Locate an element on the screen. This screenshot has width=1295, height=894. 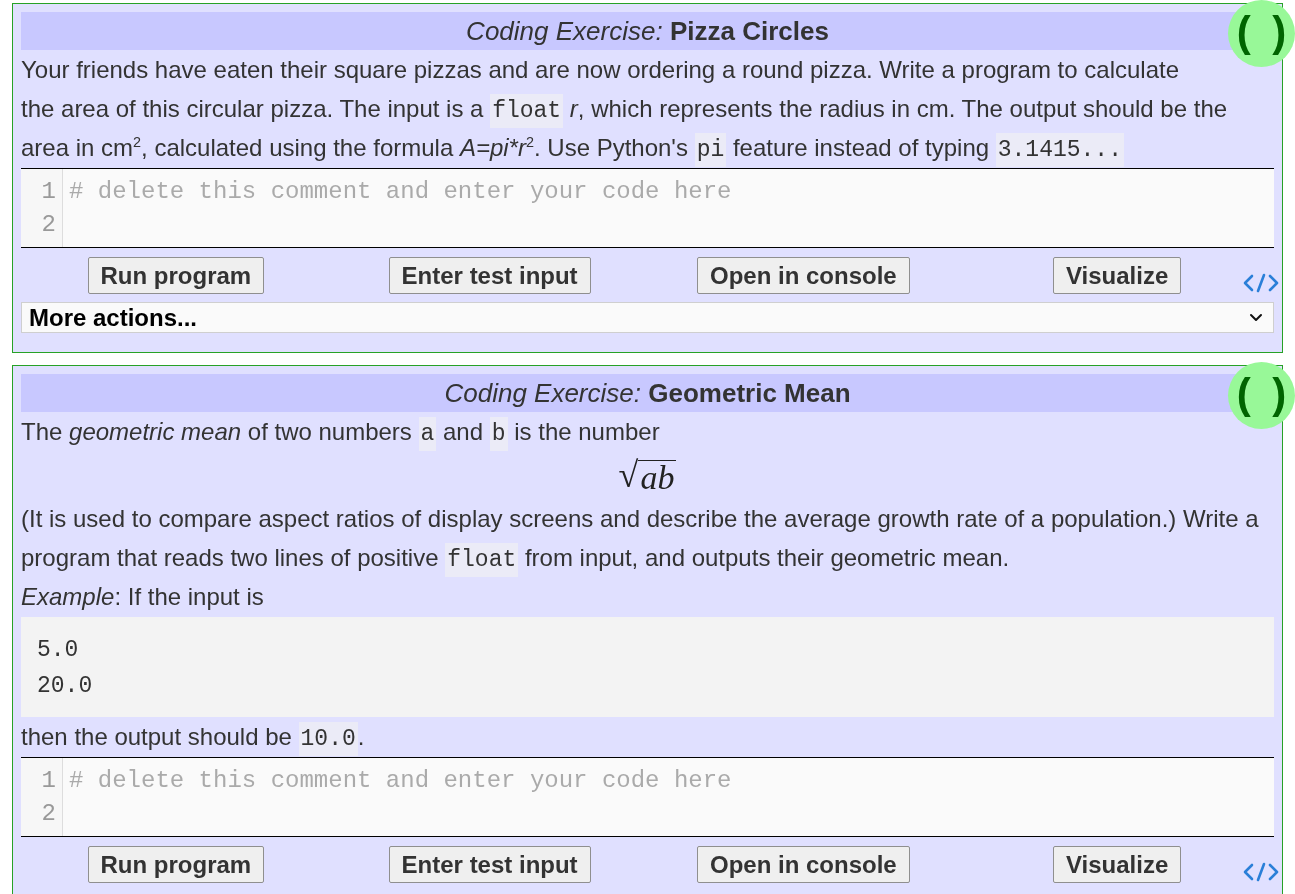
exercise-title: Coding Exercise: Pizza Circles is located at coordinates (647, 31).